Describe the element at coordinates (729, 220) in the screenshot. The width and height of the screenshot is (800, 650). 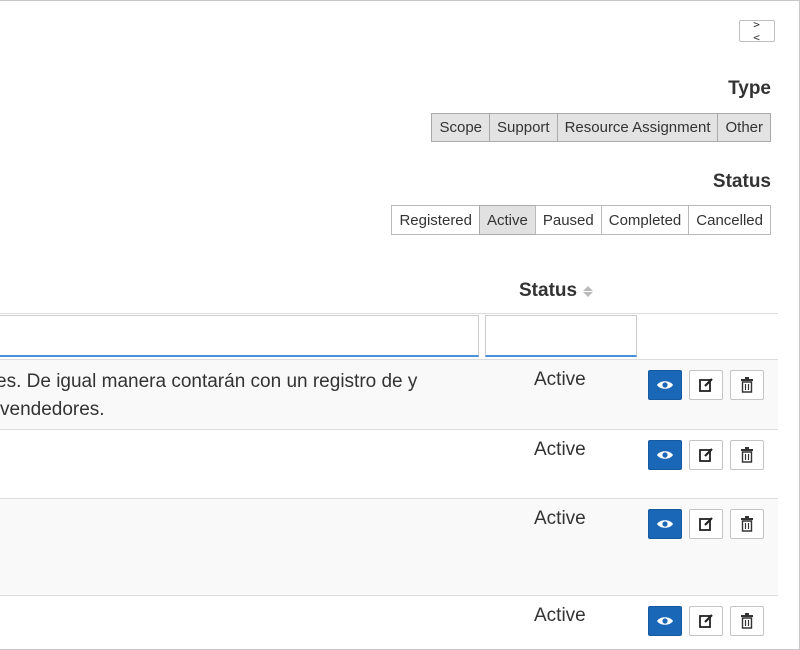
I see `status-option-cancelled: Cancelled` at that location.